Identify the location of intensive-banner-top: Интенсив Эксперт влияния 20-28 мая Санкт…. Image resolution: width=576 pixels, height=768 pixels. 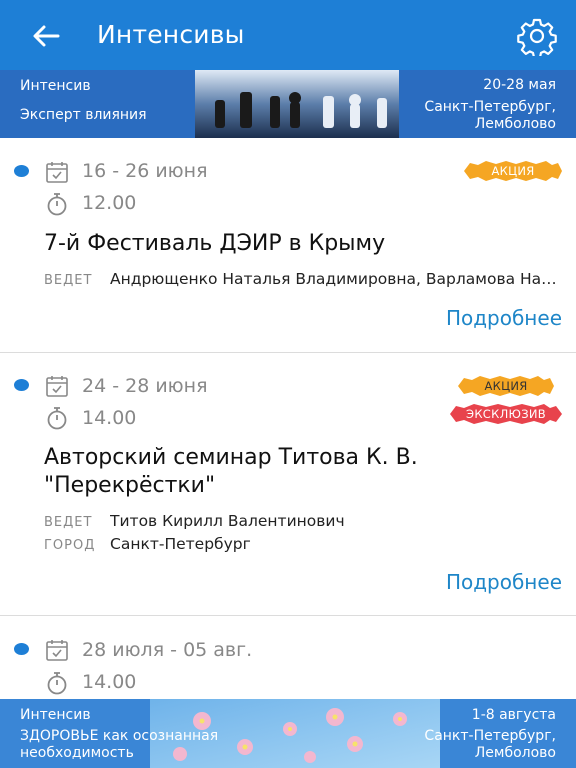
(288, 104).